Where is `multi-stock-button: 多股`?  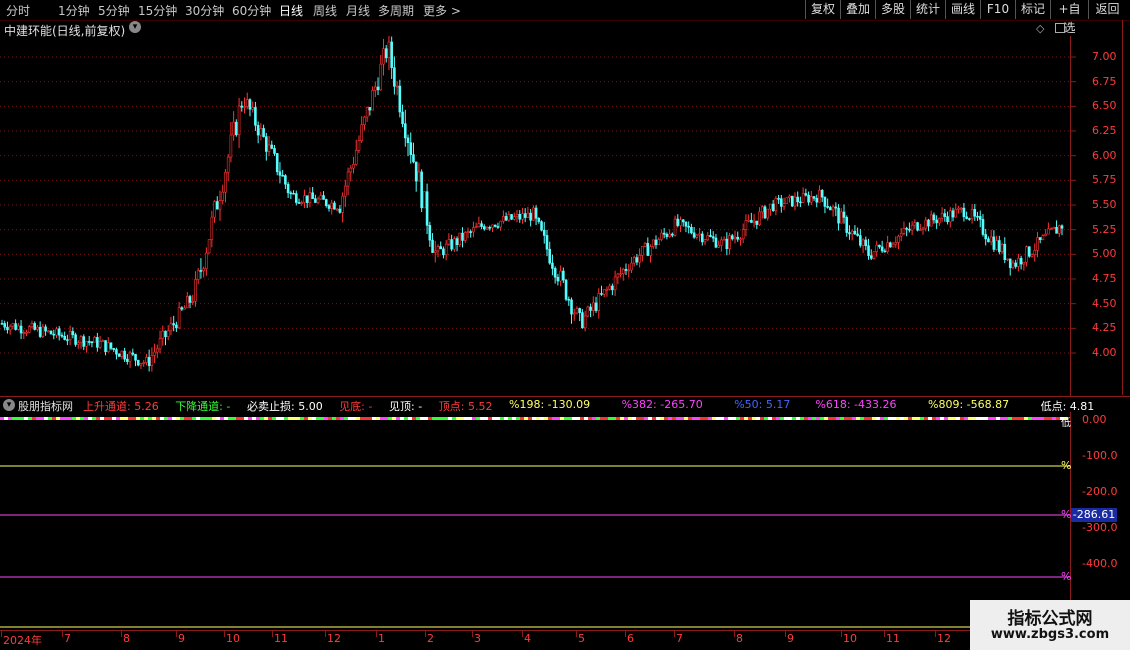
multi-stock-button: 多股 is located at coordinates (892, 9).